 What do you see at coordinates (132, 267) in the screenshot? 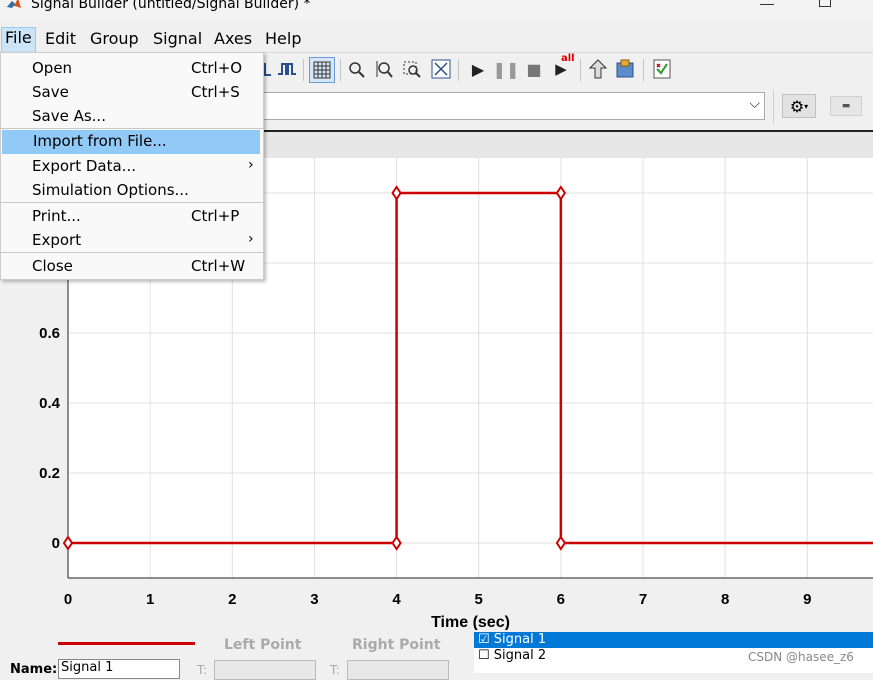
I see `menu-item-close: Close Ctrl+W` at bounding box center [132, 267].